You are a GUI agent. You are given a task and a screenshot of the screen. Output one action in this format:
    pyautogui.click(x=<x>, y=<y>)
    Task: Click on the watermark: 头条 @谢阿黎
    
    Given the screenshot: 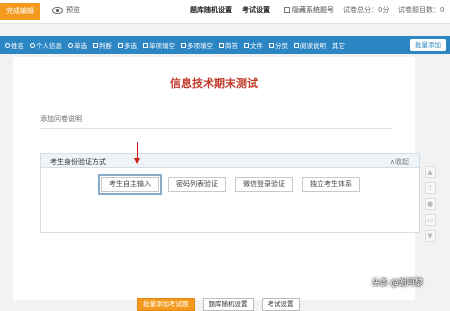 What is the action you would take?
    pyautogui.click(x=397, y=282)
    